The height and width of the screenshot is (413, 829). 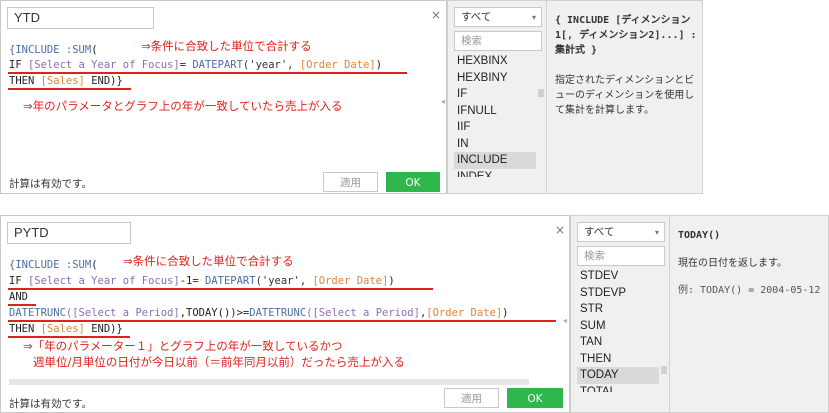 What do you see at coordinates (69, 233) in the screenshot?
I see `calc-name-input: PYTD` at bounding box center [69, 233].